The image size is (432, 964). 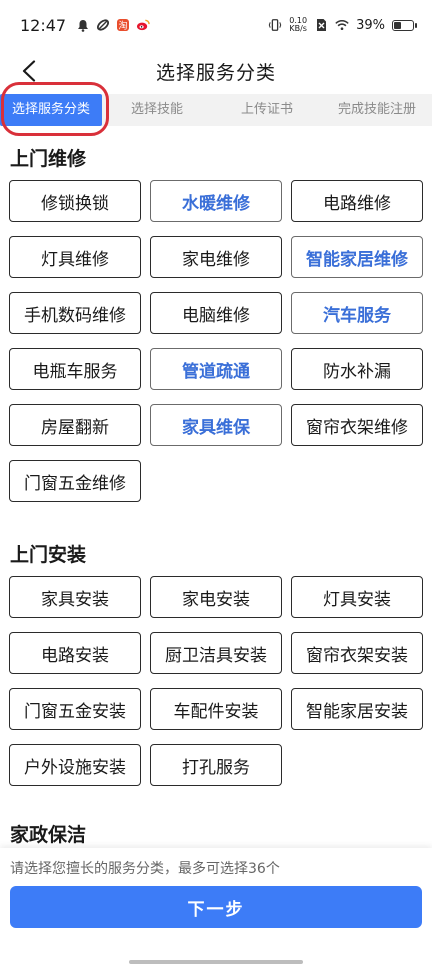 What do you see at coordinates (75, 201) in the screenshot?
I see `category-tag: 修锁换锁` at bounding box center [75, 201].